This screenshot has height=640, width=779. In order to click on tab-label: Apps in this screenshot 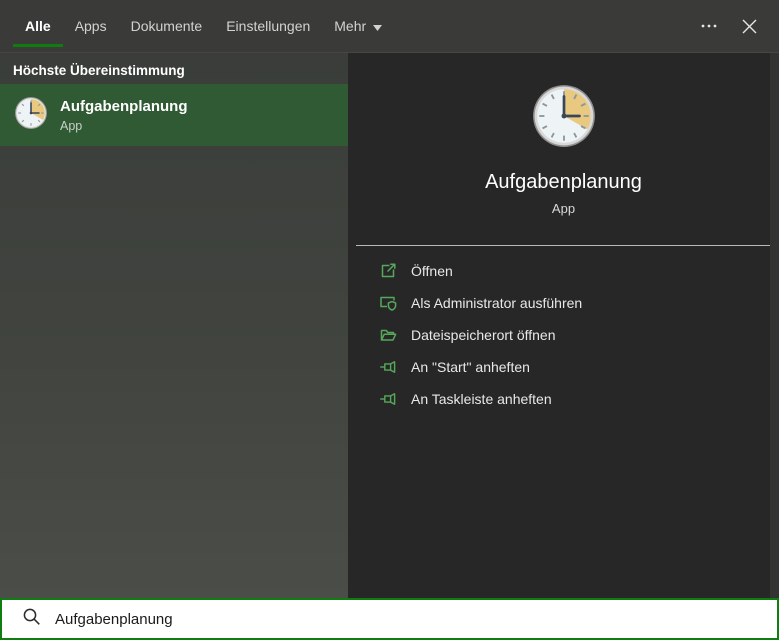, I will do `click(90, 26)`.